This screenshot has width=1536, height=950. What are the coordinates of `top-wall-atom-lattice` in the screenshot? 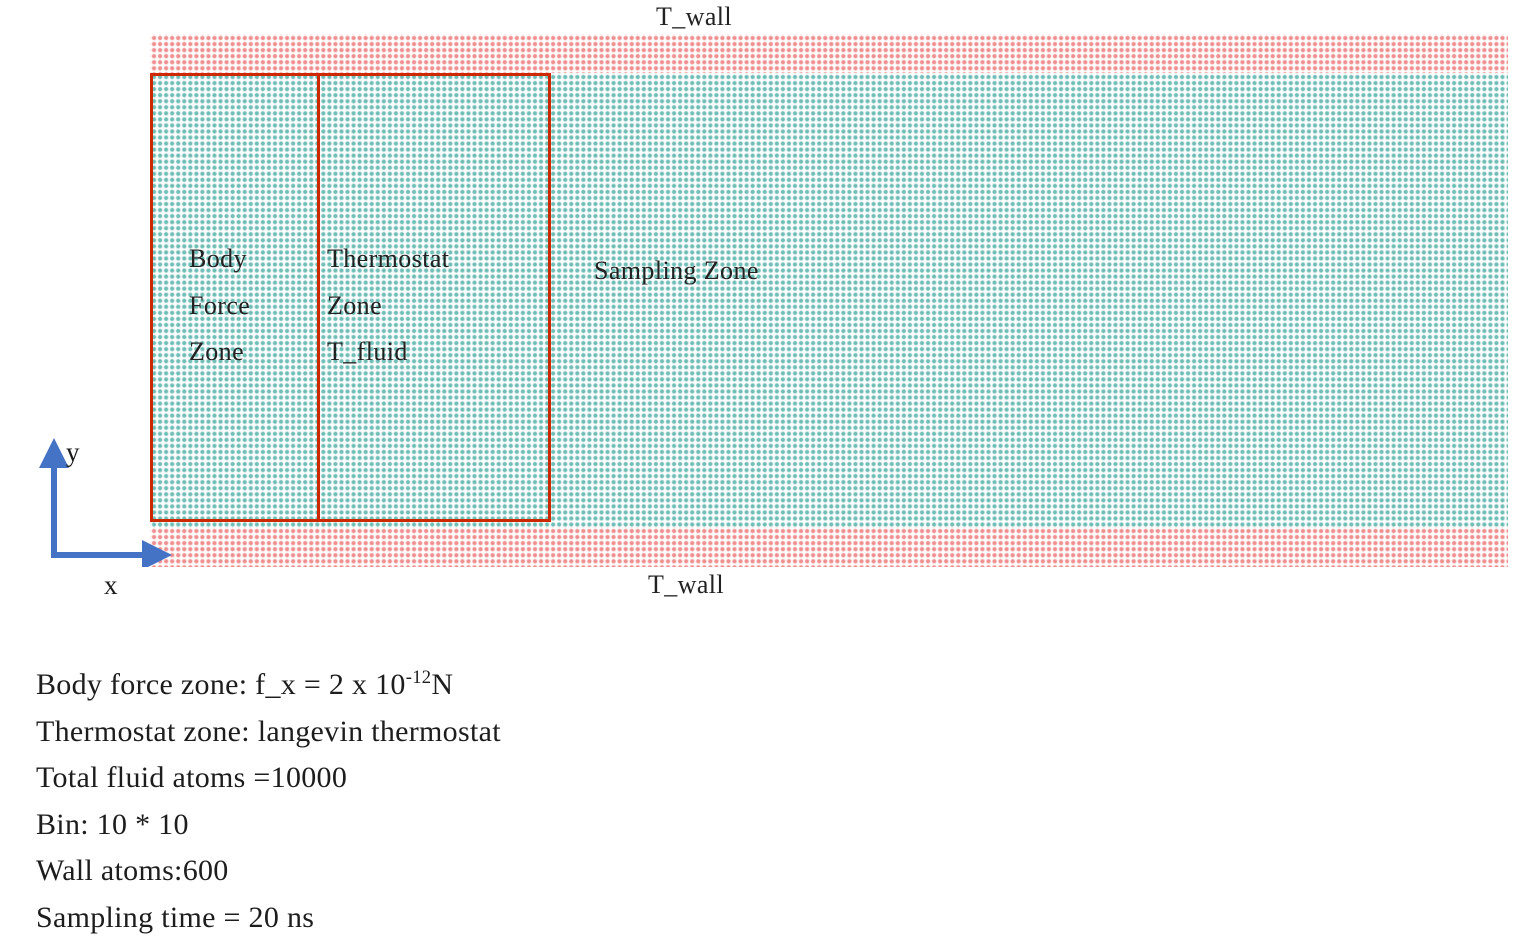 It's located at (829, 53).